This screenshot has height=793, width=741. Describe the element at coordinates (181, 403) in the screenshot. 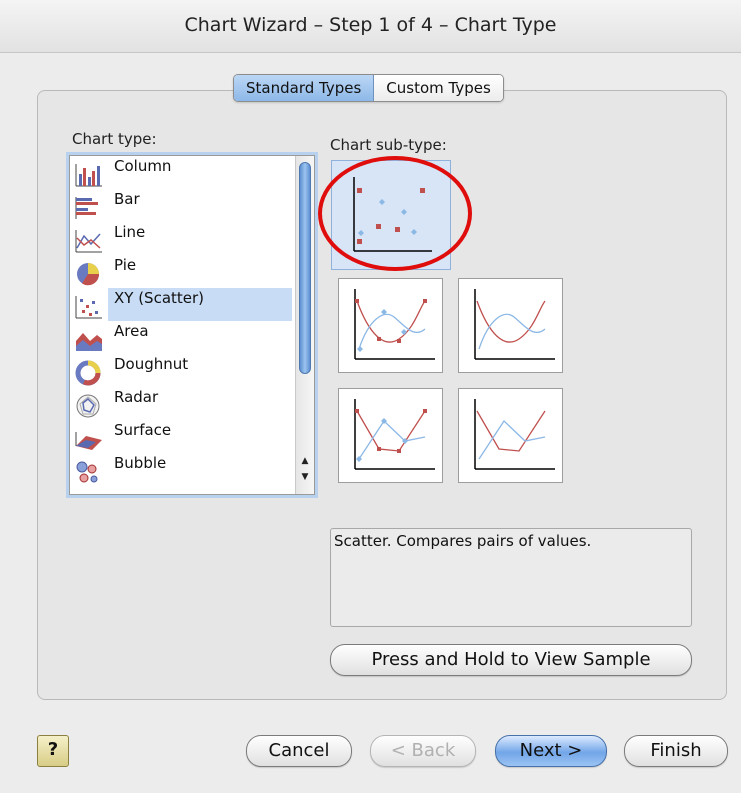

I see `chart-type-item-radar: Radar` at that location.